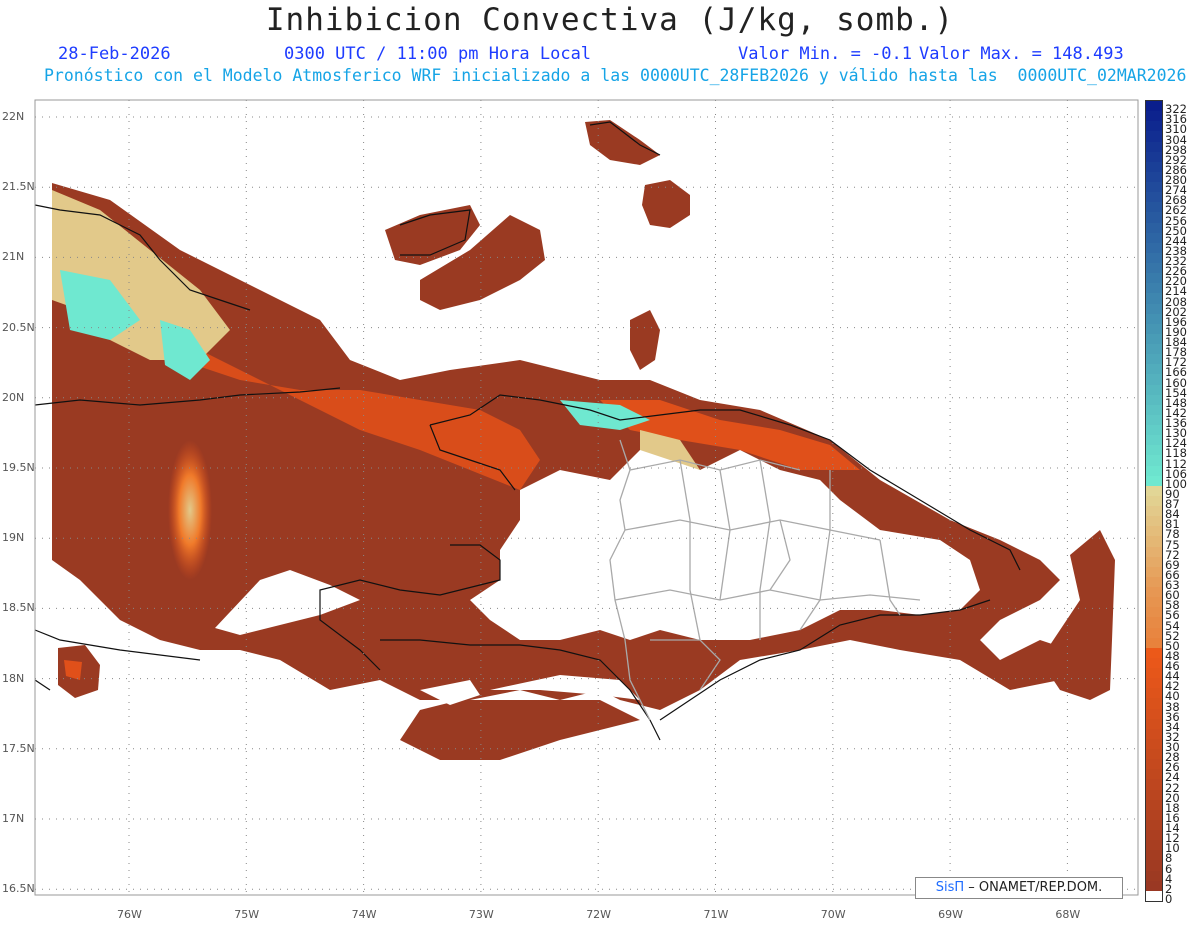 The height and width of the screenshot is (927, 1200). What do you see at coordinates (950, 914) in the screenshot?
I see `lon-label: 69W` at bounding box center [950, 914].